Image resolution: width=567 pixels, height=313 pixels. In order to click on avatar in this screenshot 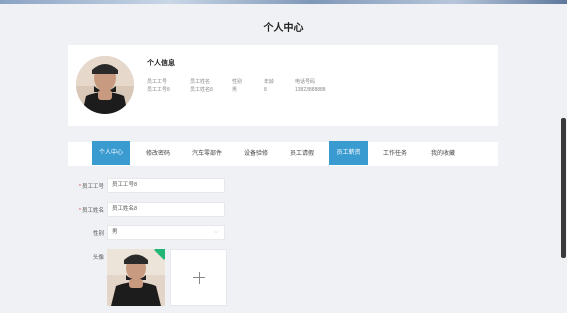, I will do `click(105, 85)`.